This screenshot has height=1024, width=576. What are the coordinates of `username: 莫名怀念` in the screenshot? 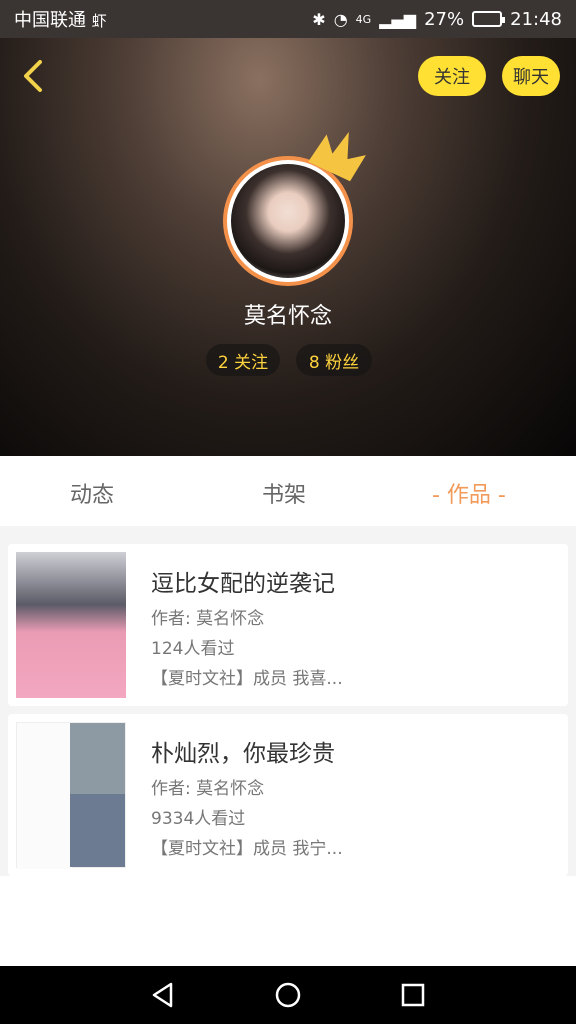 It's located at (287, 316).